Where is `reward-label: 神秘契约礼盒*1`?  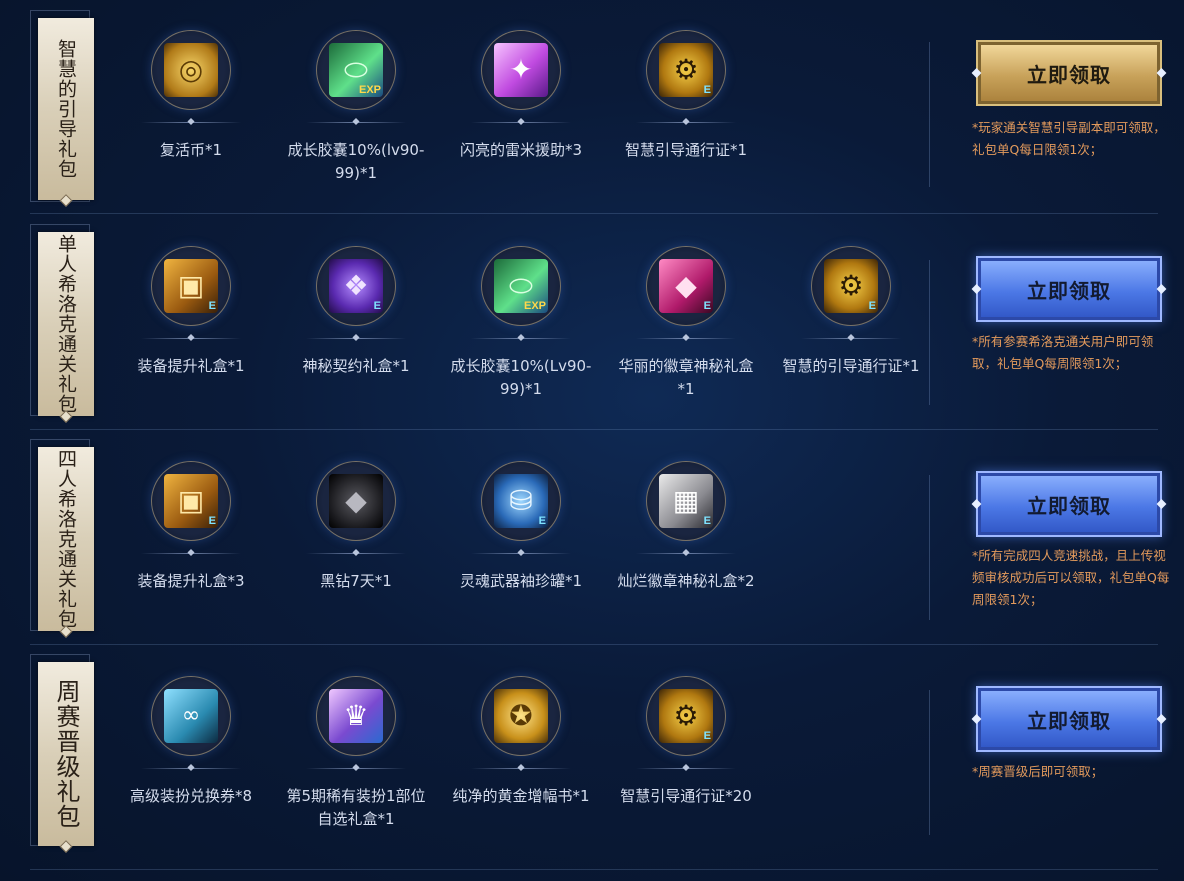 reward-label: 神秘契约礼盒*1 is located at coordinates (356, 366).